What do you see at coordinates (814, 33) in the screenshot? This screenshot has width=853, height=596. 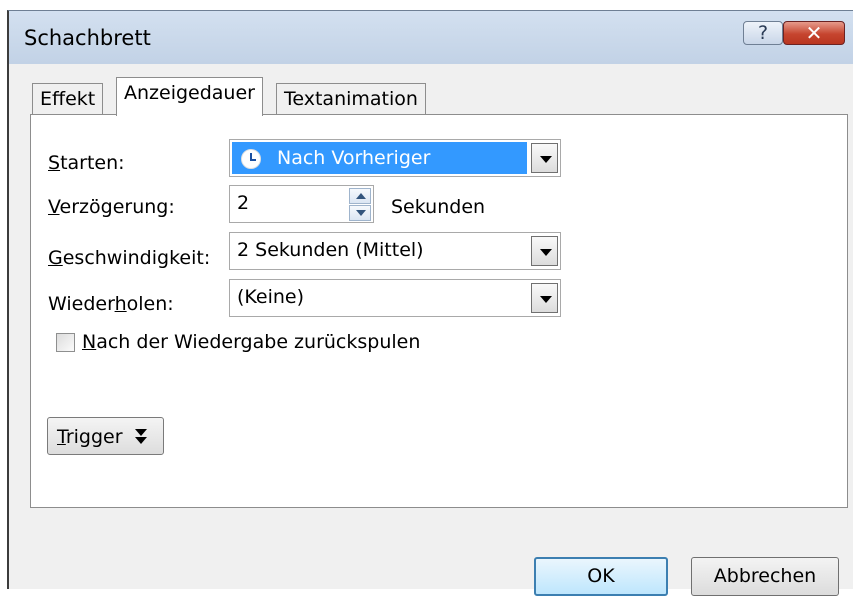 I see `close-button: ✕` at bounding box center [814, 33].